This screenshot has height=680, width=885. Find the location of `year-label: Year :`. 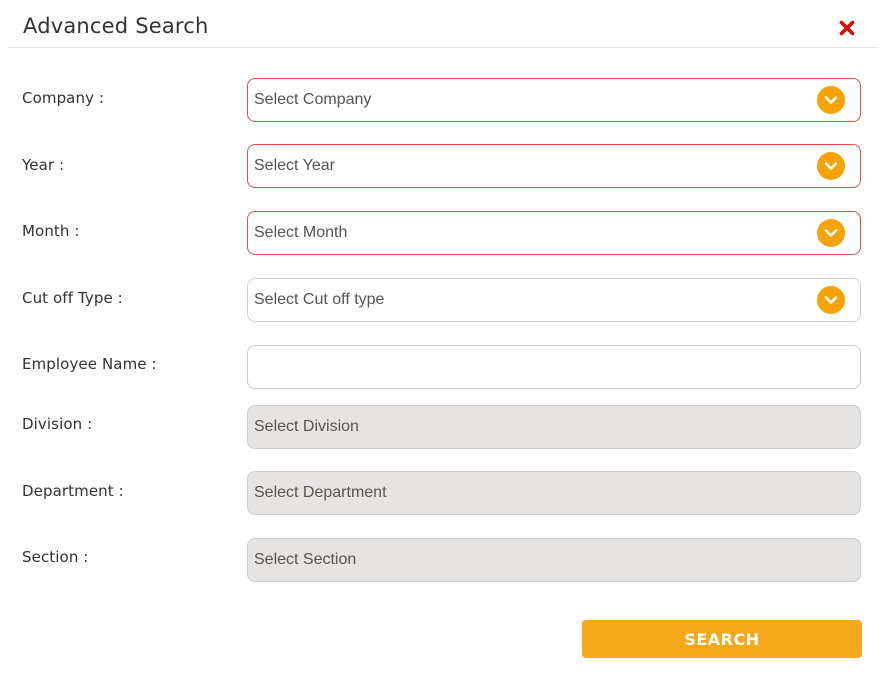

year-label: Year : is located at coordinates (43, 165).